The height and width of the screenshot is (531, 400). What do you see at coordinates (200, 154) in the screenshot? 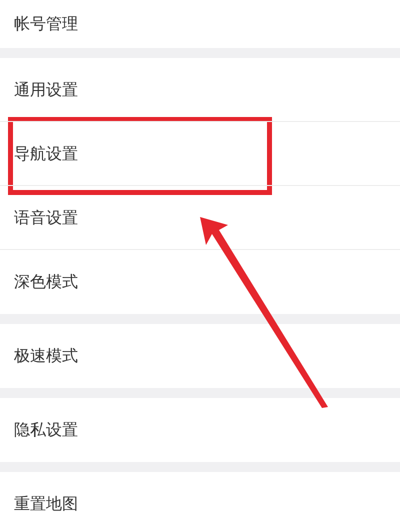
I see `settings-item: 导航设置` at bounding box center [200, 154].